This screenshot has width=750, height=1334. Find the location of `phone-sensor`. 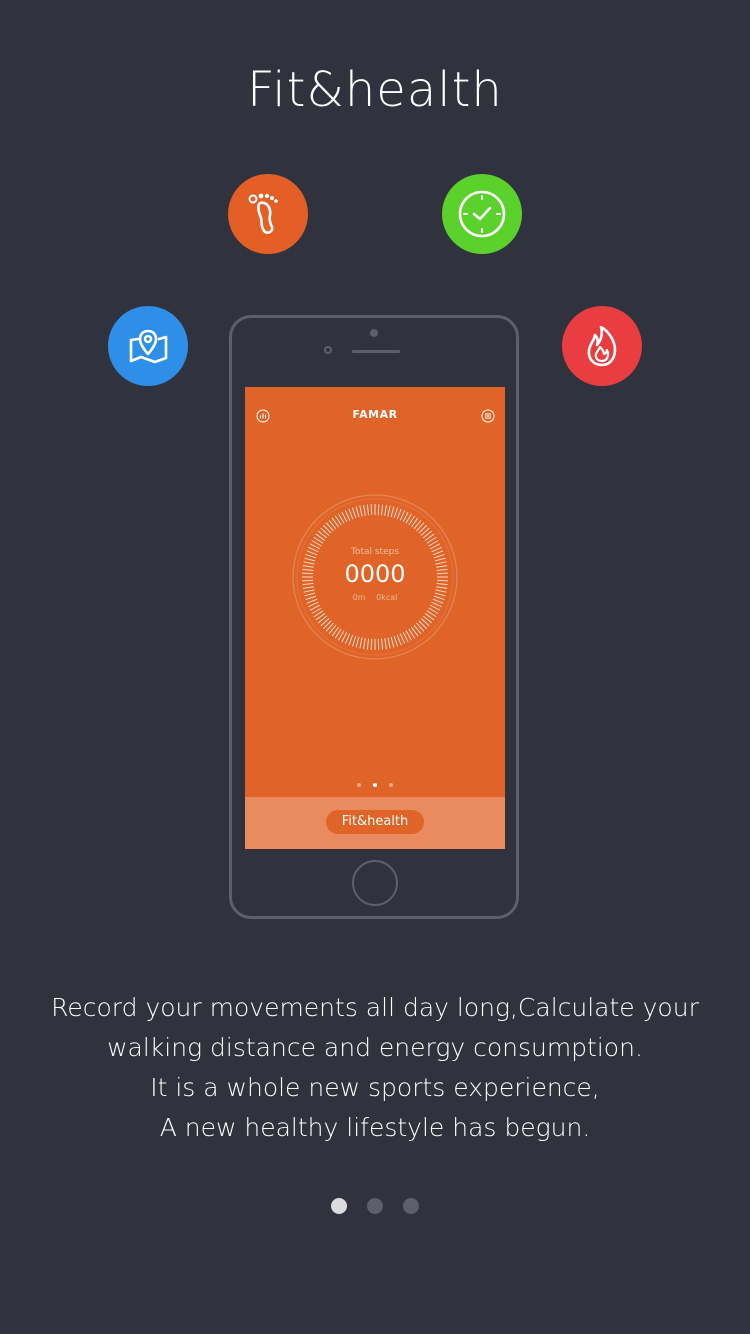

phone-sensor is located at coordinates (328, 350).